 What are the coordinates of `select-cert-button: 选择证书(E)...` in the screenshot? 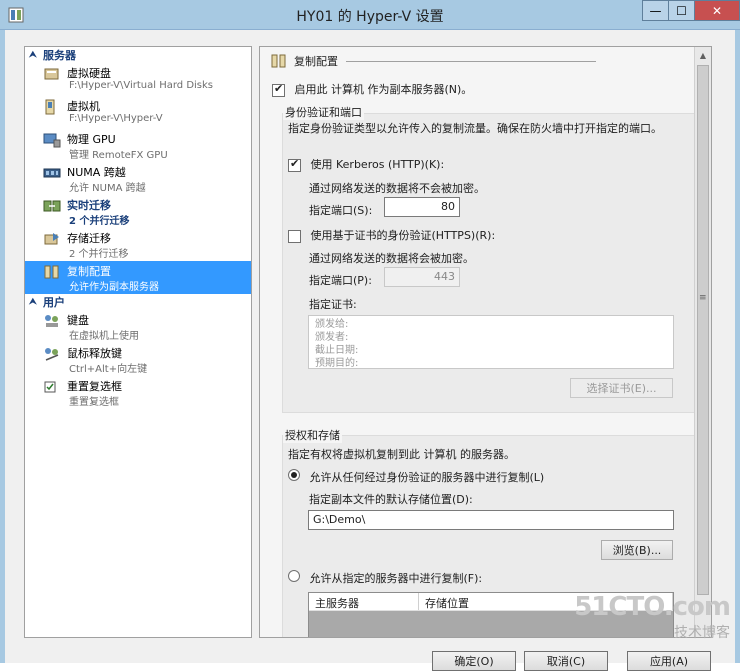 It's located at (621, 388).